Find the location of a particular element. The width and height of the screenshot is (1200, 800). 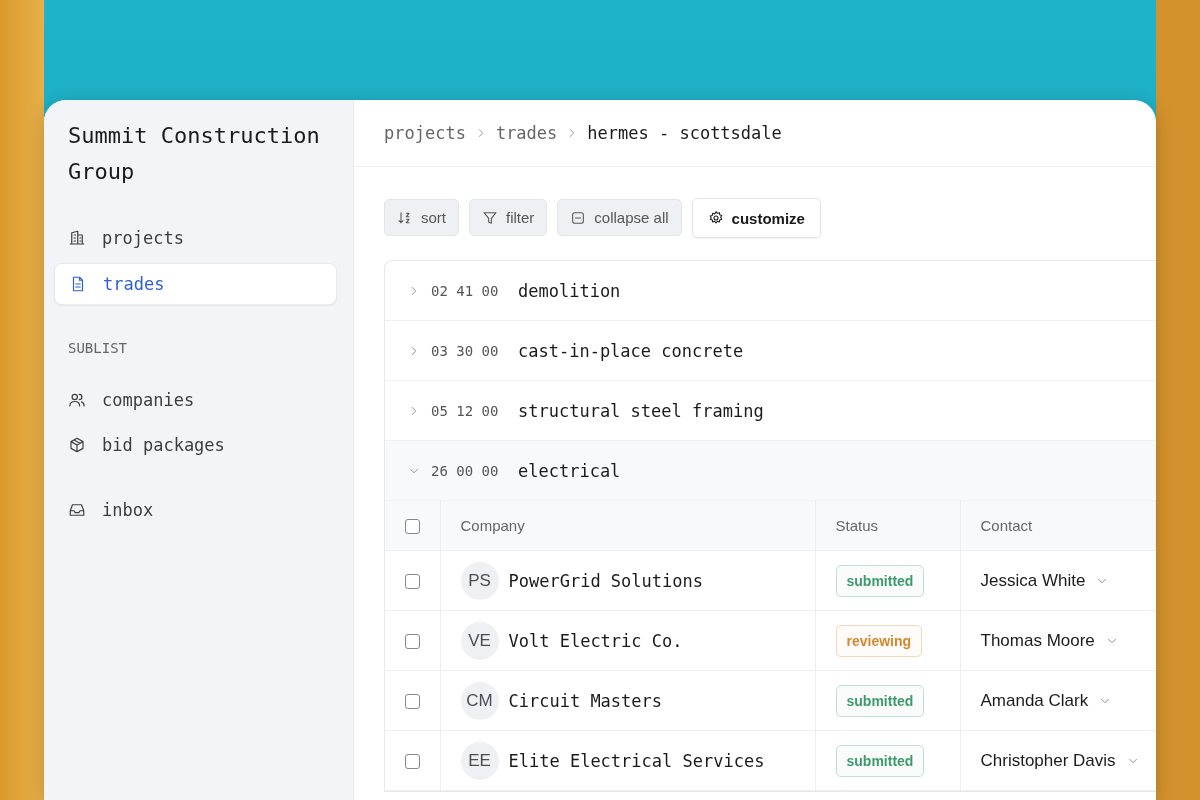

column-header: Status is located at coordinates (857, 525).